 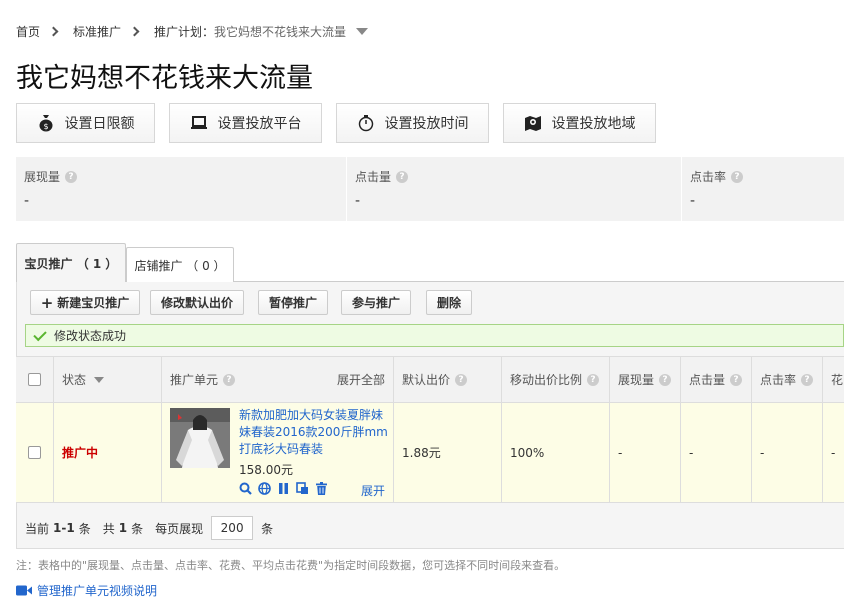 I want to click on money-bag-icon: $, so click(x=46, y=123).